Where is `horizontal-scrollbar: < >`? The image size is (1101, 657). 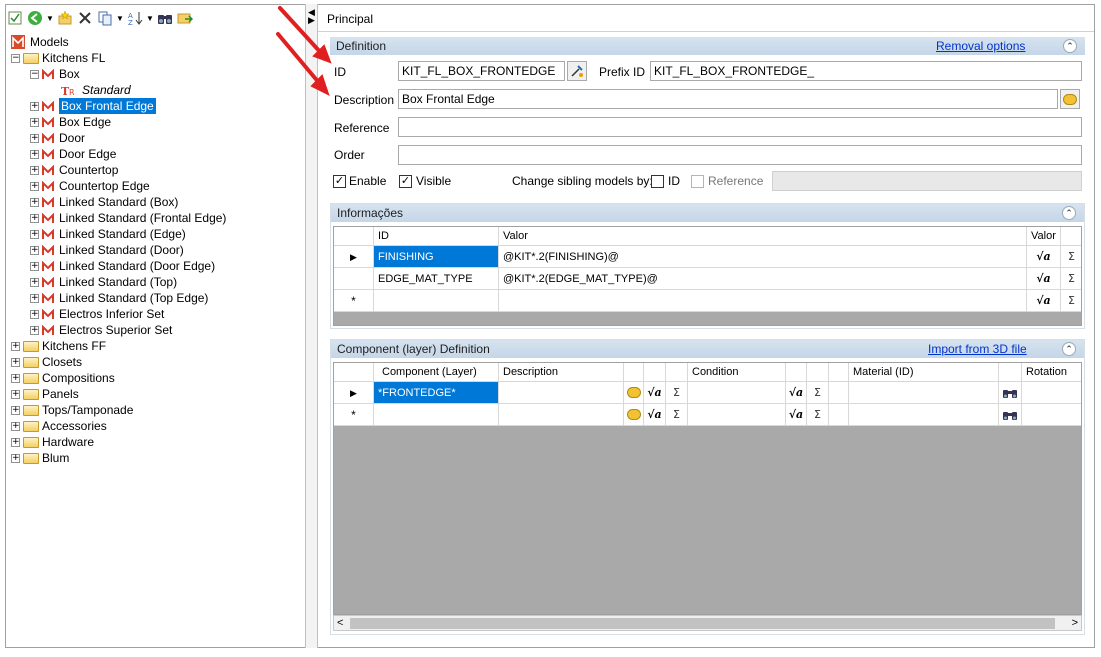
horizontal-scrollbar: < > is located at coordinates (707, 623).